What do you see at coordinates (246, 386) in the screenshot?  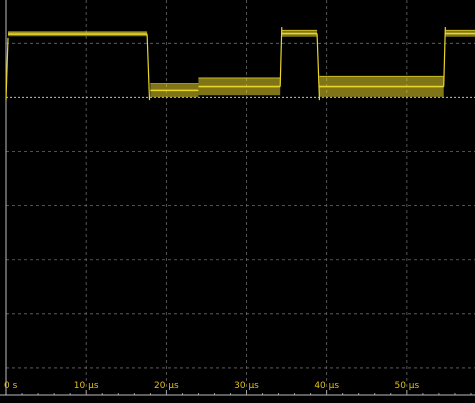 I see `x-tick-label: 30 µs` at bounding box center [246, 386].